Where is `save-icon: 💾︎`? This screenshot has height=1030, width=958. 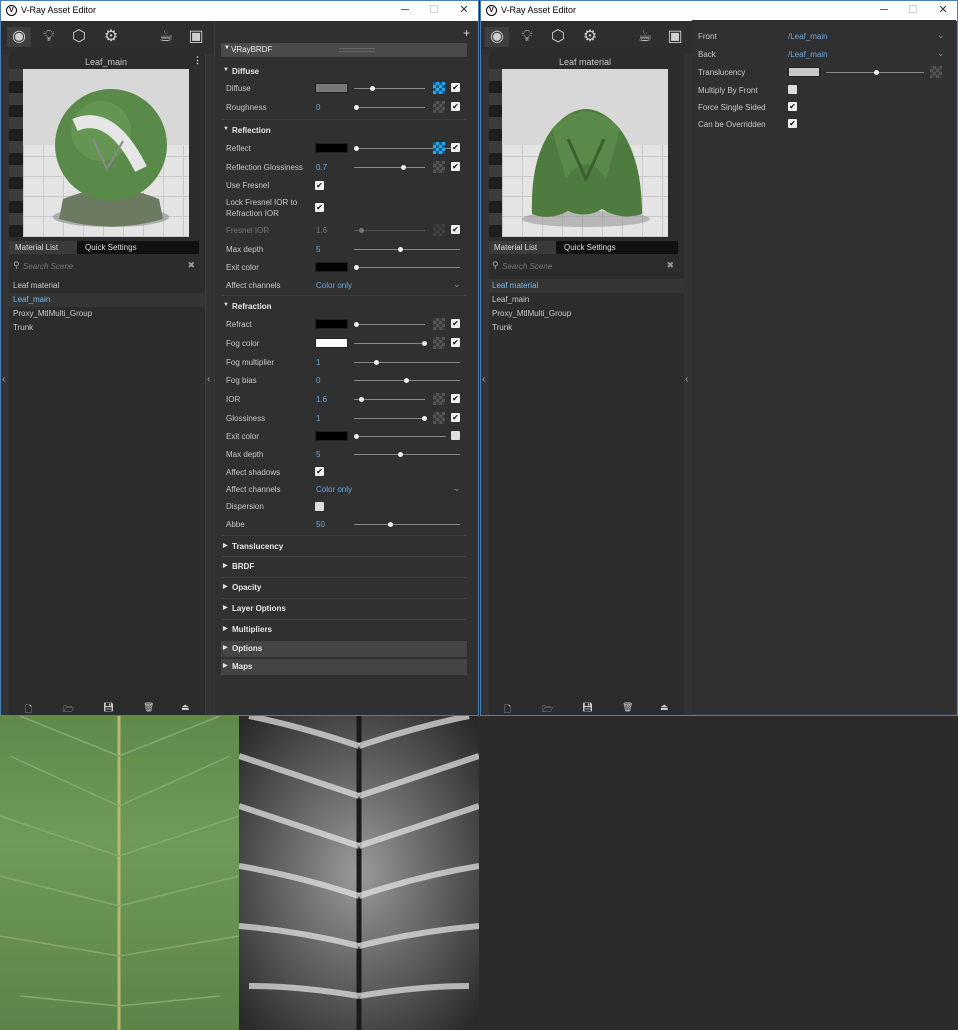
save-icon: 💾︎ is located at coordinates (587, 707).